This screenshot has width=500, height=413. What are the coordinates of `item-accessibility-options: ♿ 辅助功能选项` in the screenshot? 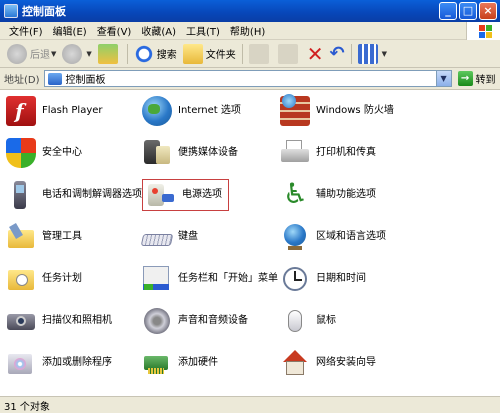 It's located at (328, 194).